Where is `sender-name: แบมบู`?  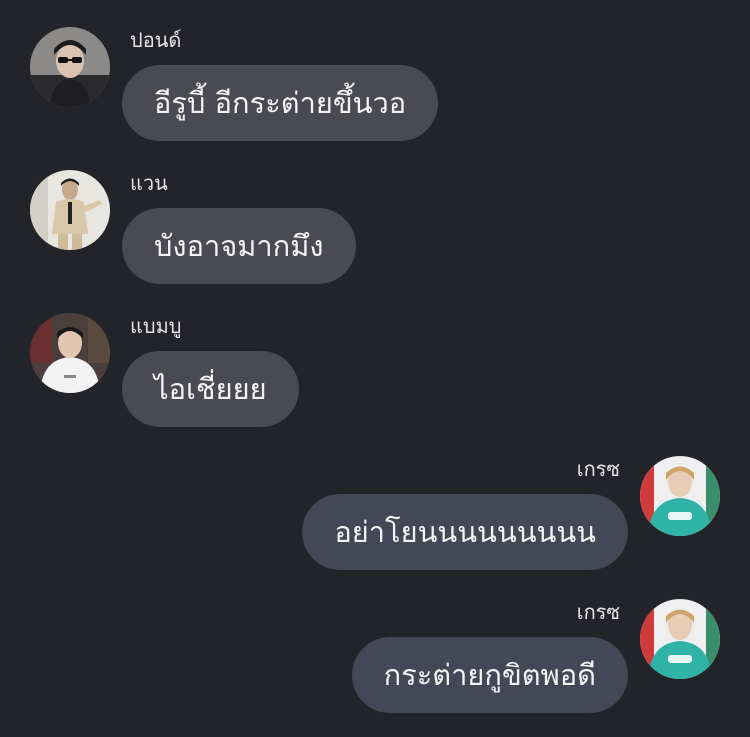 sender-name: แบมบู is located at coordinates (156, 326).